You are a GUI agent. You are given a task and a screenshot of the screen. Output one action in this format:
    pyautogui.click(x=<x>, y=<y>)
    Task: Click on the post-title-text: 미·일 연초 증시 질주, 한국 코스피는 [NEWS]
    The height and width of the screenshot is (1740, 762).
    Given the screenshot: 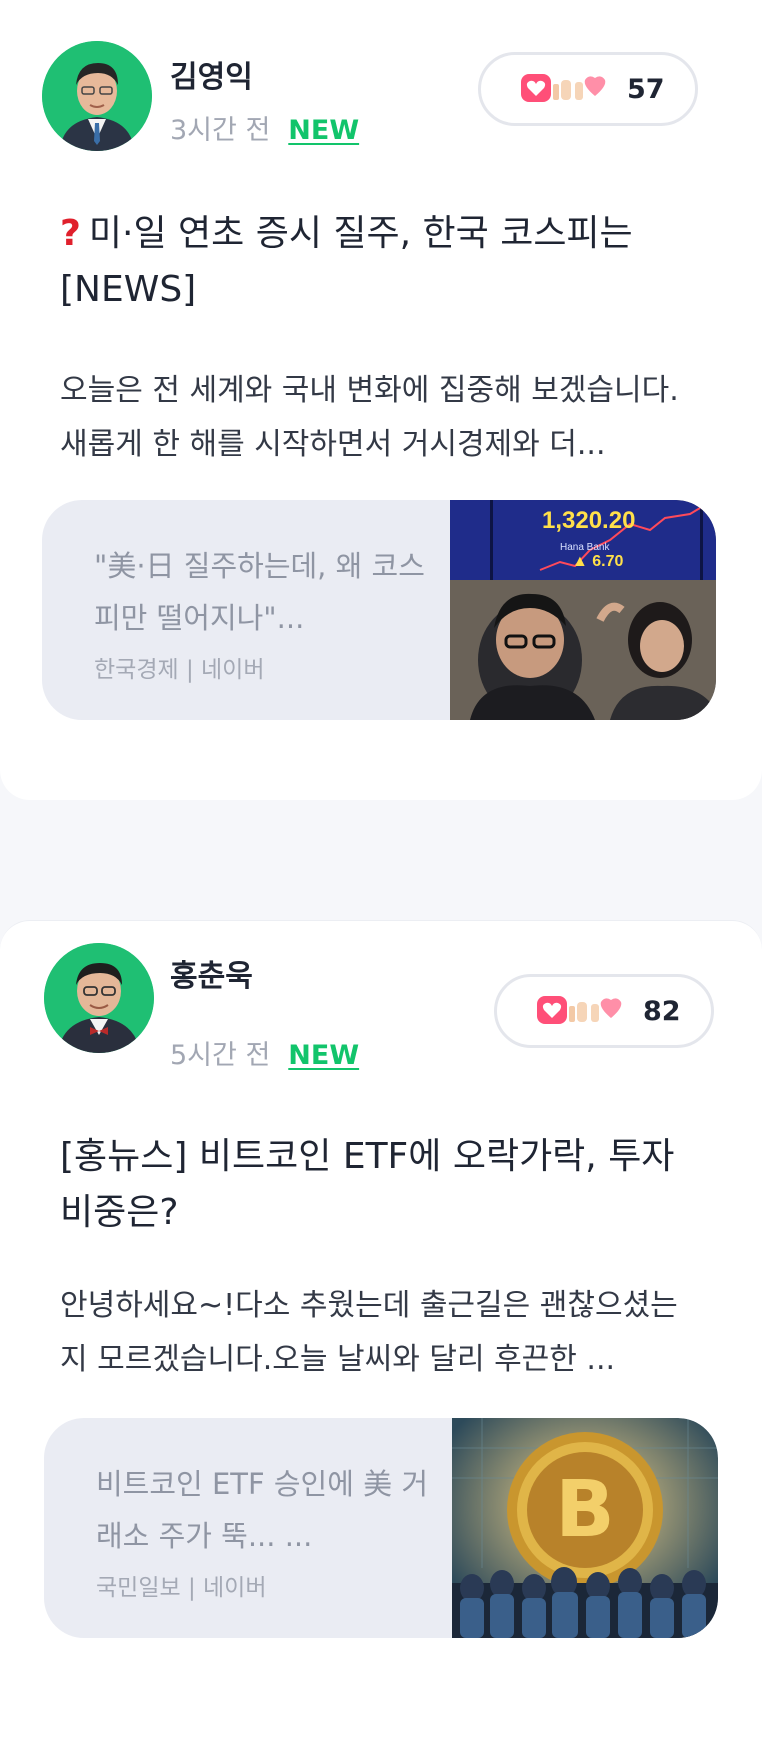 What is the action you would take?
    pyautogui.click(x=346, y=261)
    